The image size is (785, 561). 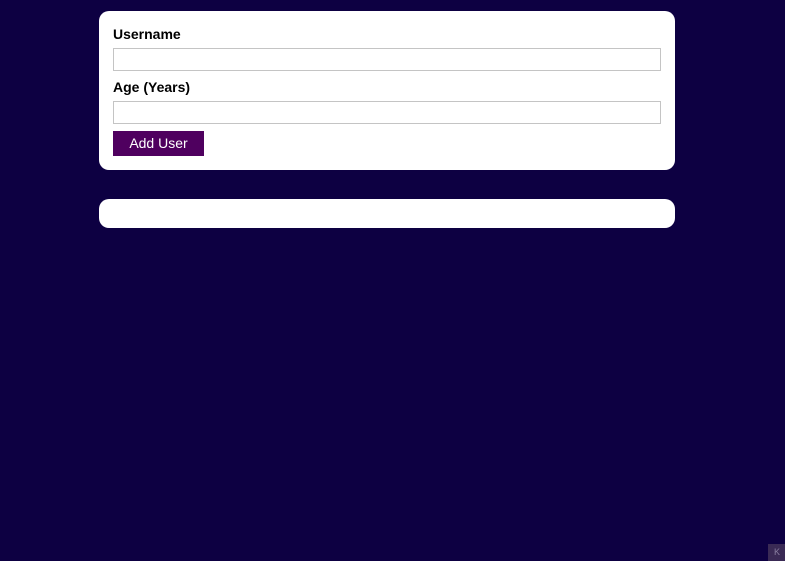 What do you see at coordinates (387, 59) in the screenshot?
I see `username-input` at bounding box center [387, 59].